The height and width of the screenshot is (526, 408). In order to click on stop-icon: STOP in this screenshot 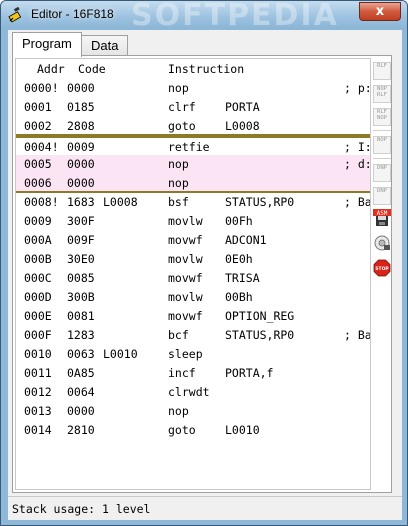, I will do `click(382, 268)`.